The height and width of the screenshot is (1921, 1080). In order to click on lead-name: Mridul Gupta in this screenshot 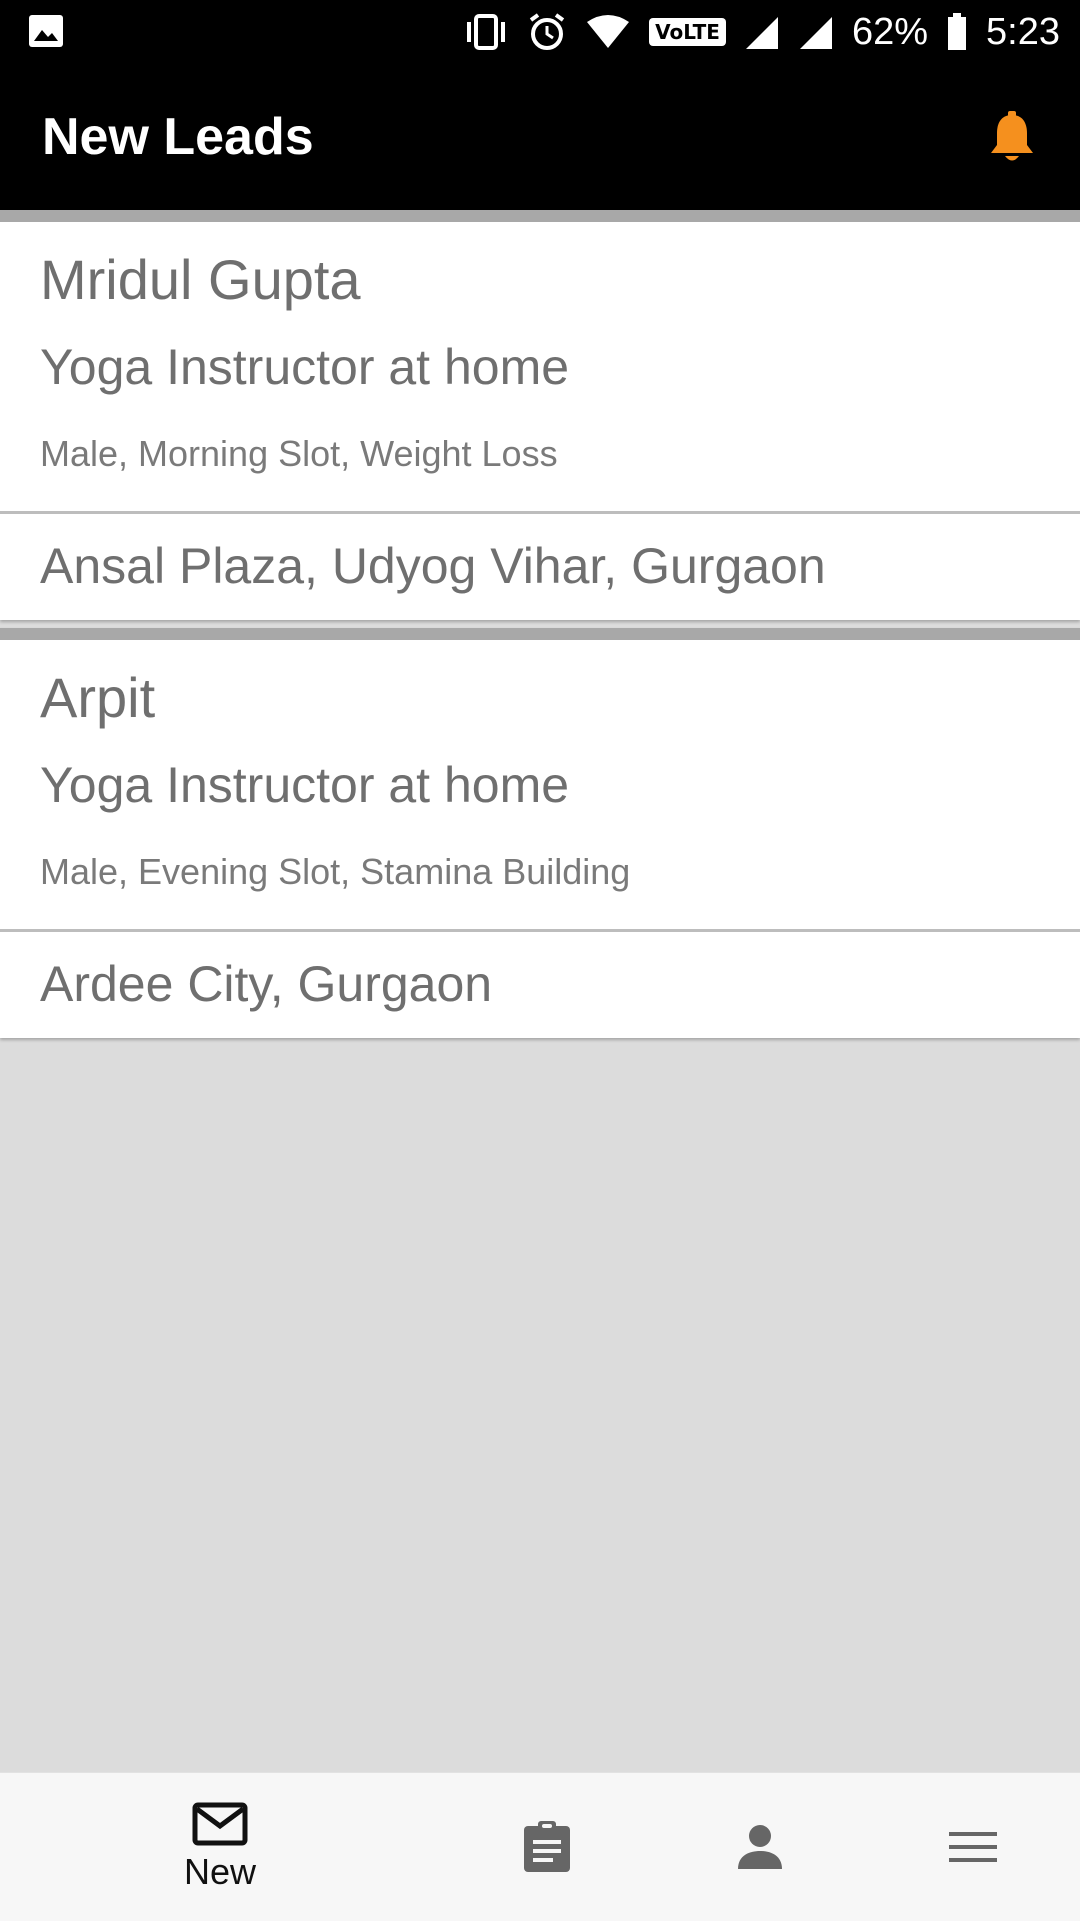, I will do `click(200, 279)`.